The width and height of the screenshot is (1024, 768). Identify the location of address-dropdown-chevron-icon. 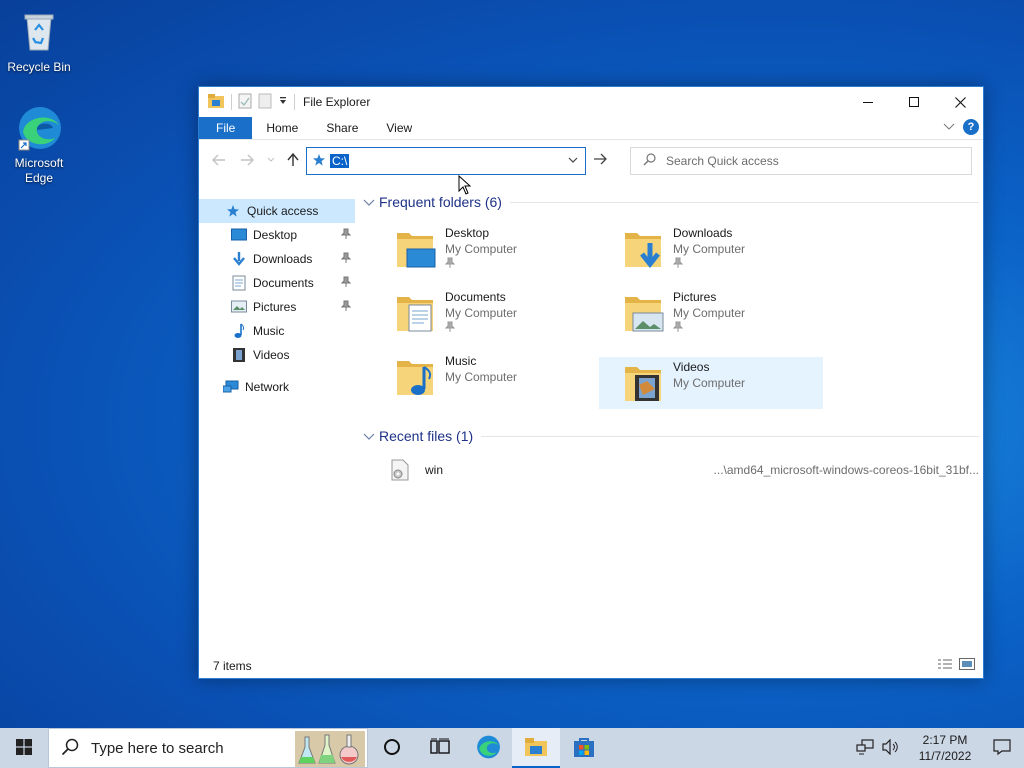
(573, 161).